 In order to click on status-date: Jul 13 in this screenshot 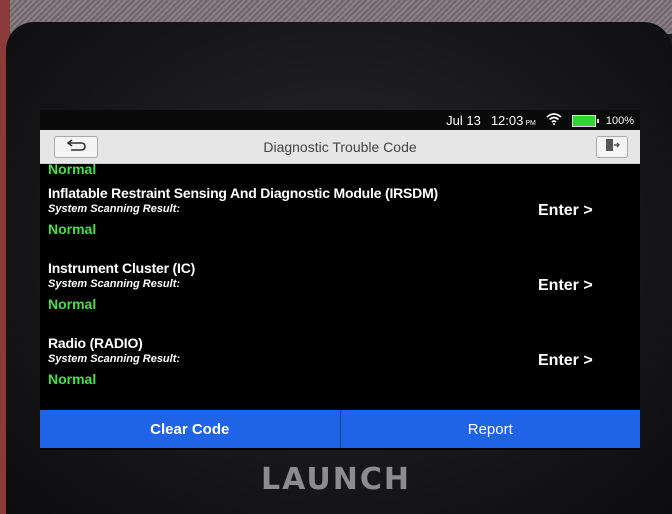, I will do `click(463, 120)`.